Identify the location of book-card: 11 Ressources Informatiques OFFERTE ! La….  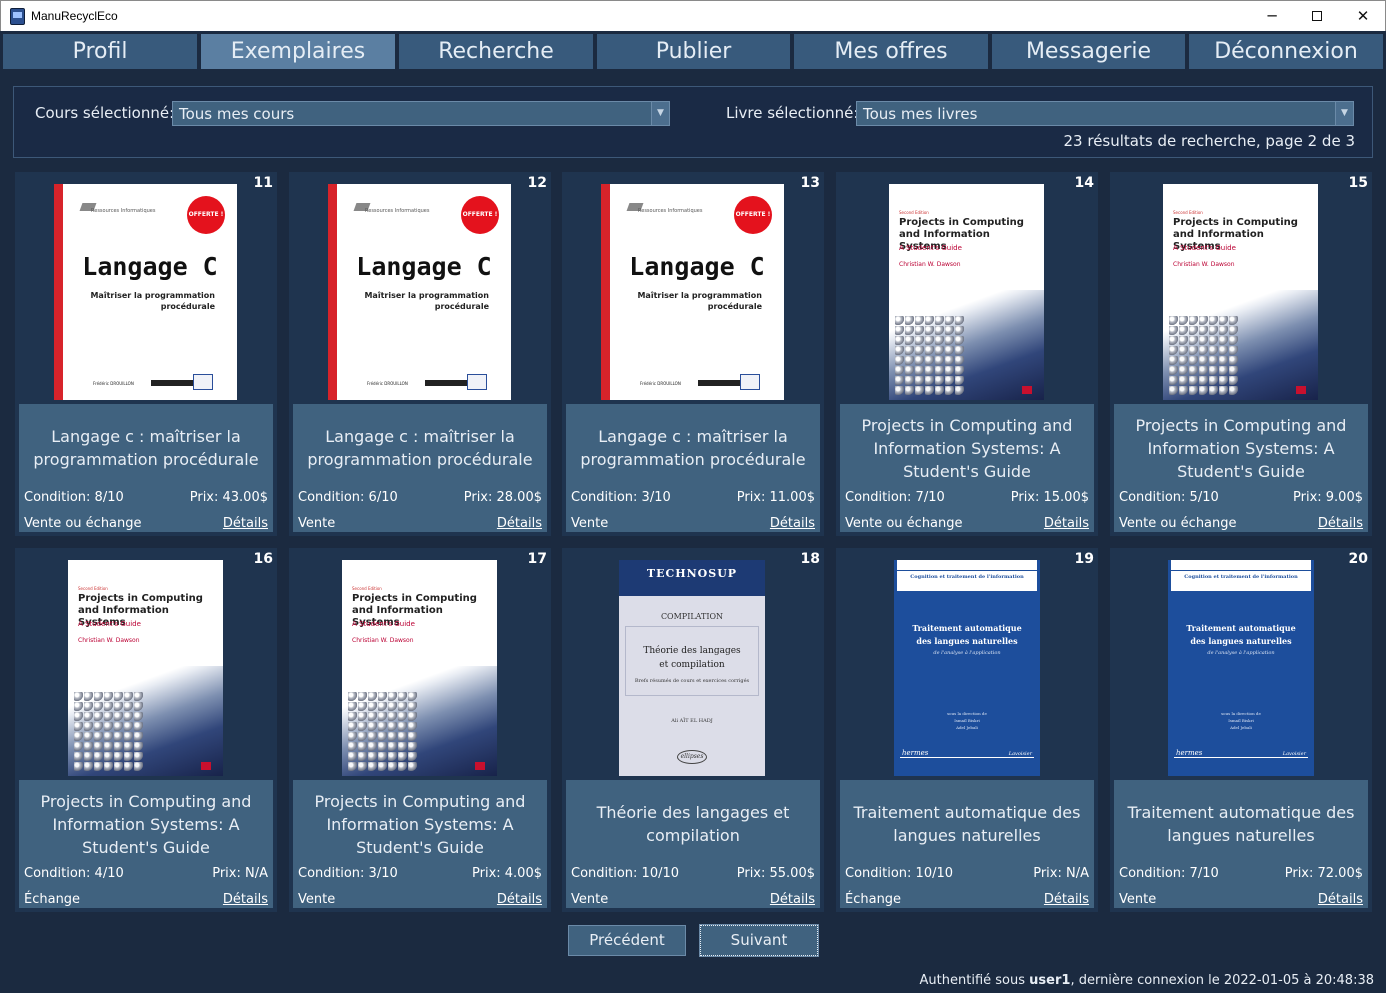
(146, 354).